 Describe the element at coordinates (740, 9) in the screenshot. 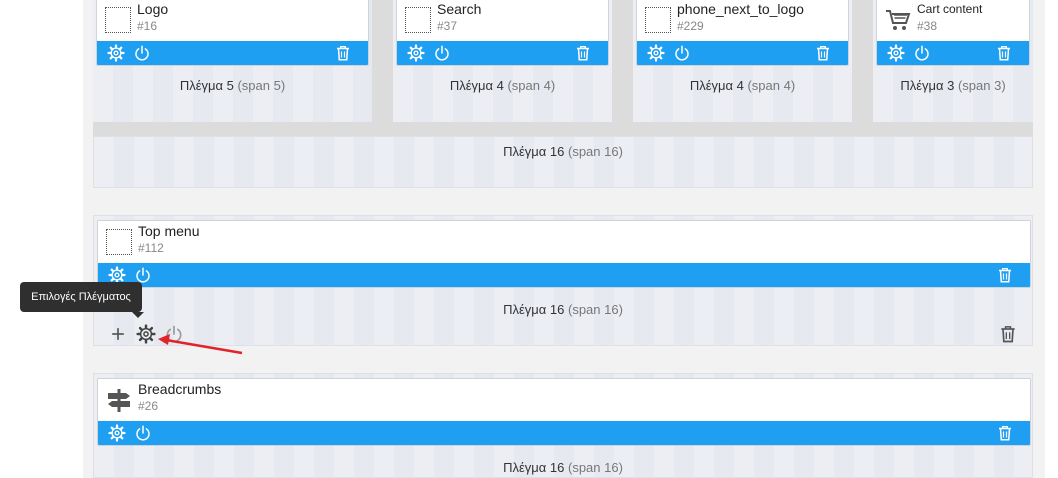

I see `module-name: phone_next_to_logo` at that location.